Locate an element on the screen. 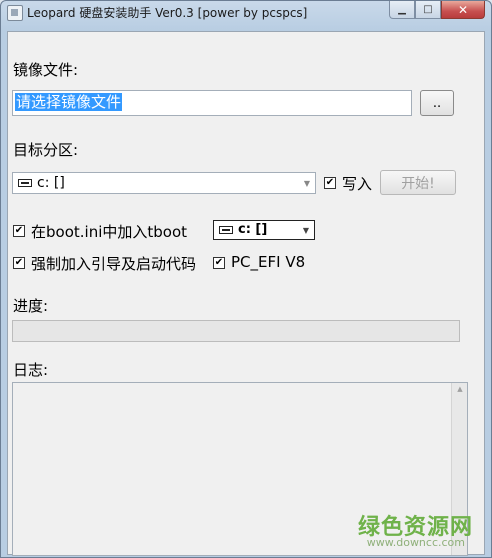 The width and height of the screenshot is (492, 558). boot-drive-combobox: c: [] ▼ is located at coordinates (264, 230).